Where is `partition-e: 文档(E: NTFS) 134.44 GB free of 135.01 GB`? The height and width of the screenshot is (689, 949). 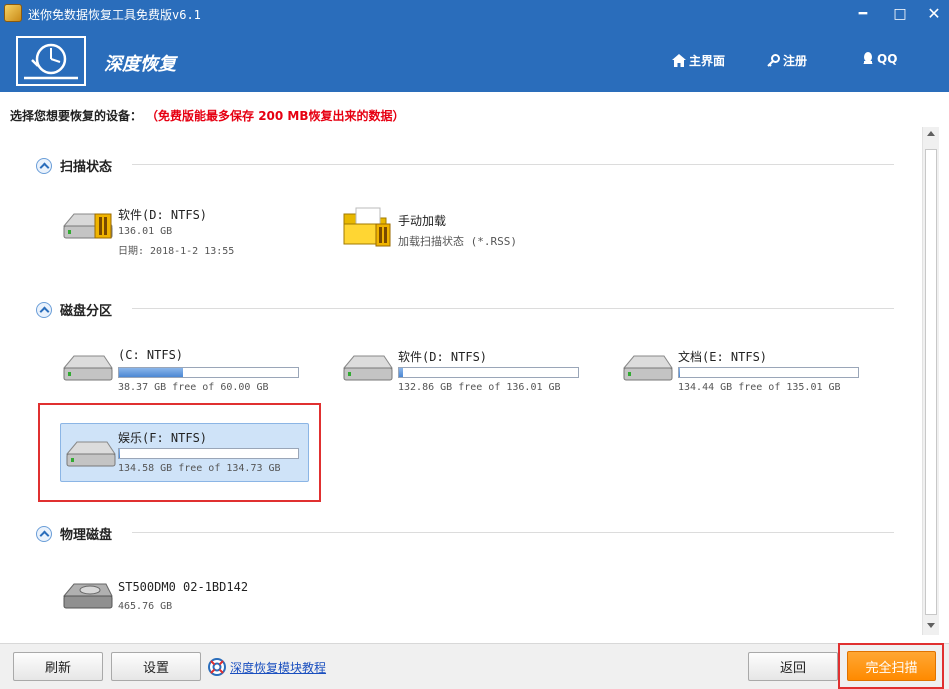 partition-e: 文档(E: NTFS) 134.44 GB free of 135.01 GB is located at coordinates (745, 372).